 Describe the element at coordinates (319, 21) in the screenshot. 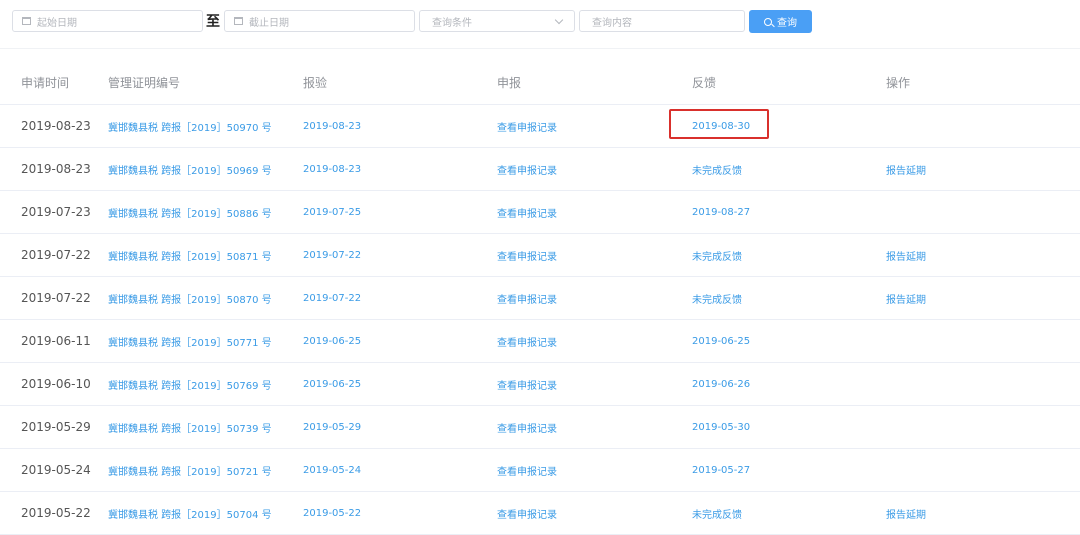

I see `end-date-input: 截止日期` at that location.